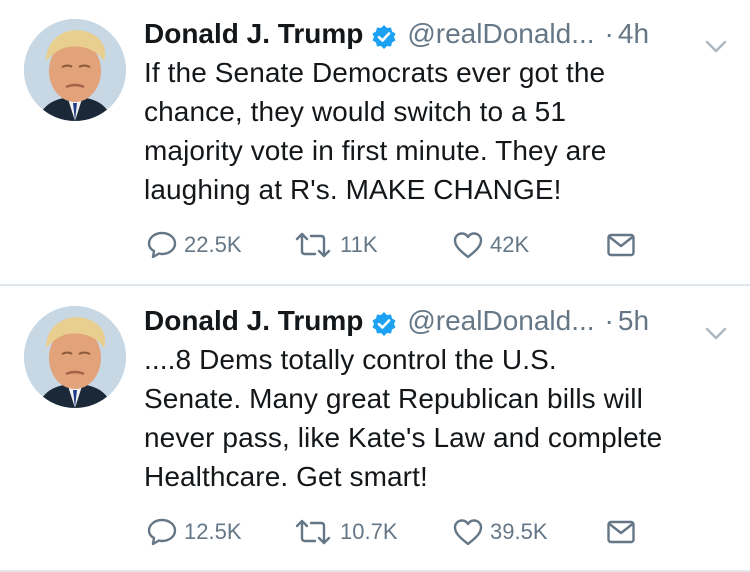 The image size is (750, 572). Describe the element at coordinates (510, 244) in the screenshot. I see `like-count: 42K` at that location.